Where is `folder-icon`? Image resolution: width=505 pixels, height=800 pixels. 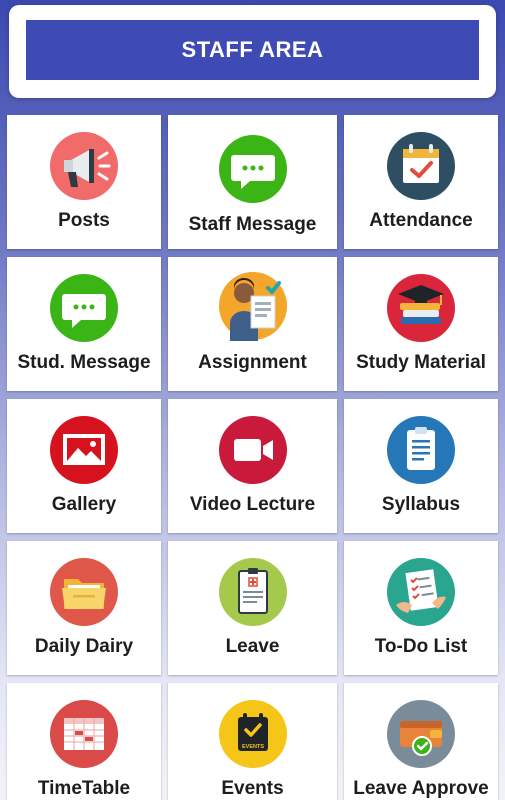 folder-icon is located at coordinates (84, 592).